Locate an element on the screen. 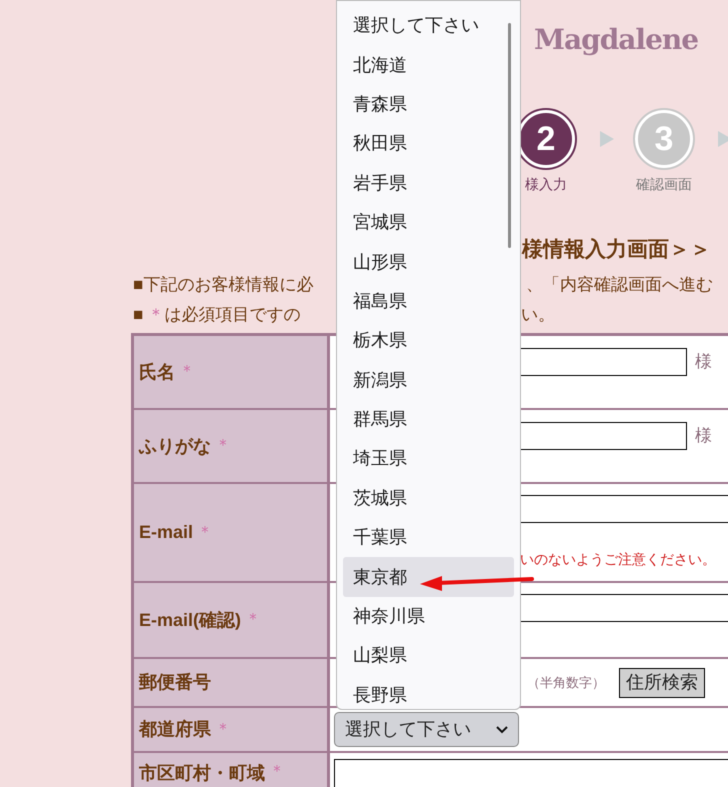 The image size is (728, 787). dropdown-option: 山梨県 is located at coordinates (428, 656).